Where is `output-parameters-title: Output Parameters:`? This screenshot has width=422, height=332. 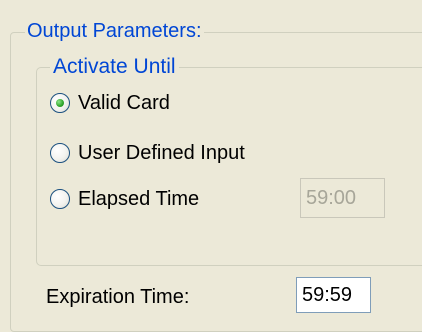
output-parameters-title: Output Parameters: is located at coordinates (114, 31).